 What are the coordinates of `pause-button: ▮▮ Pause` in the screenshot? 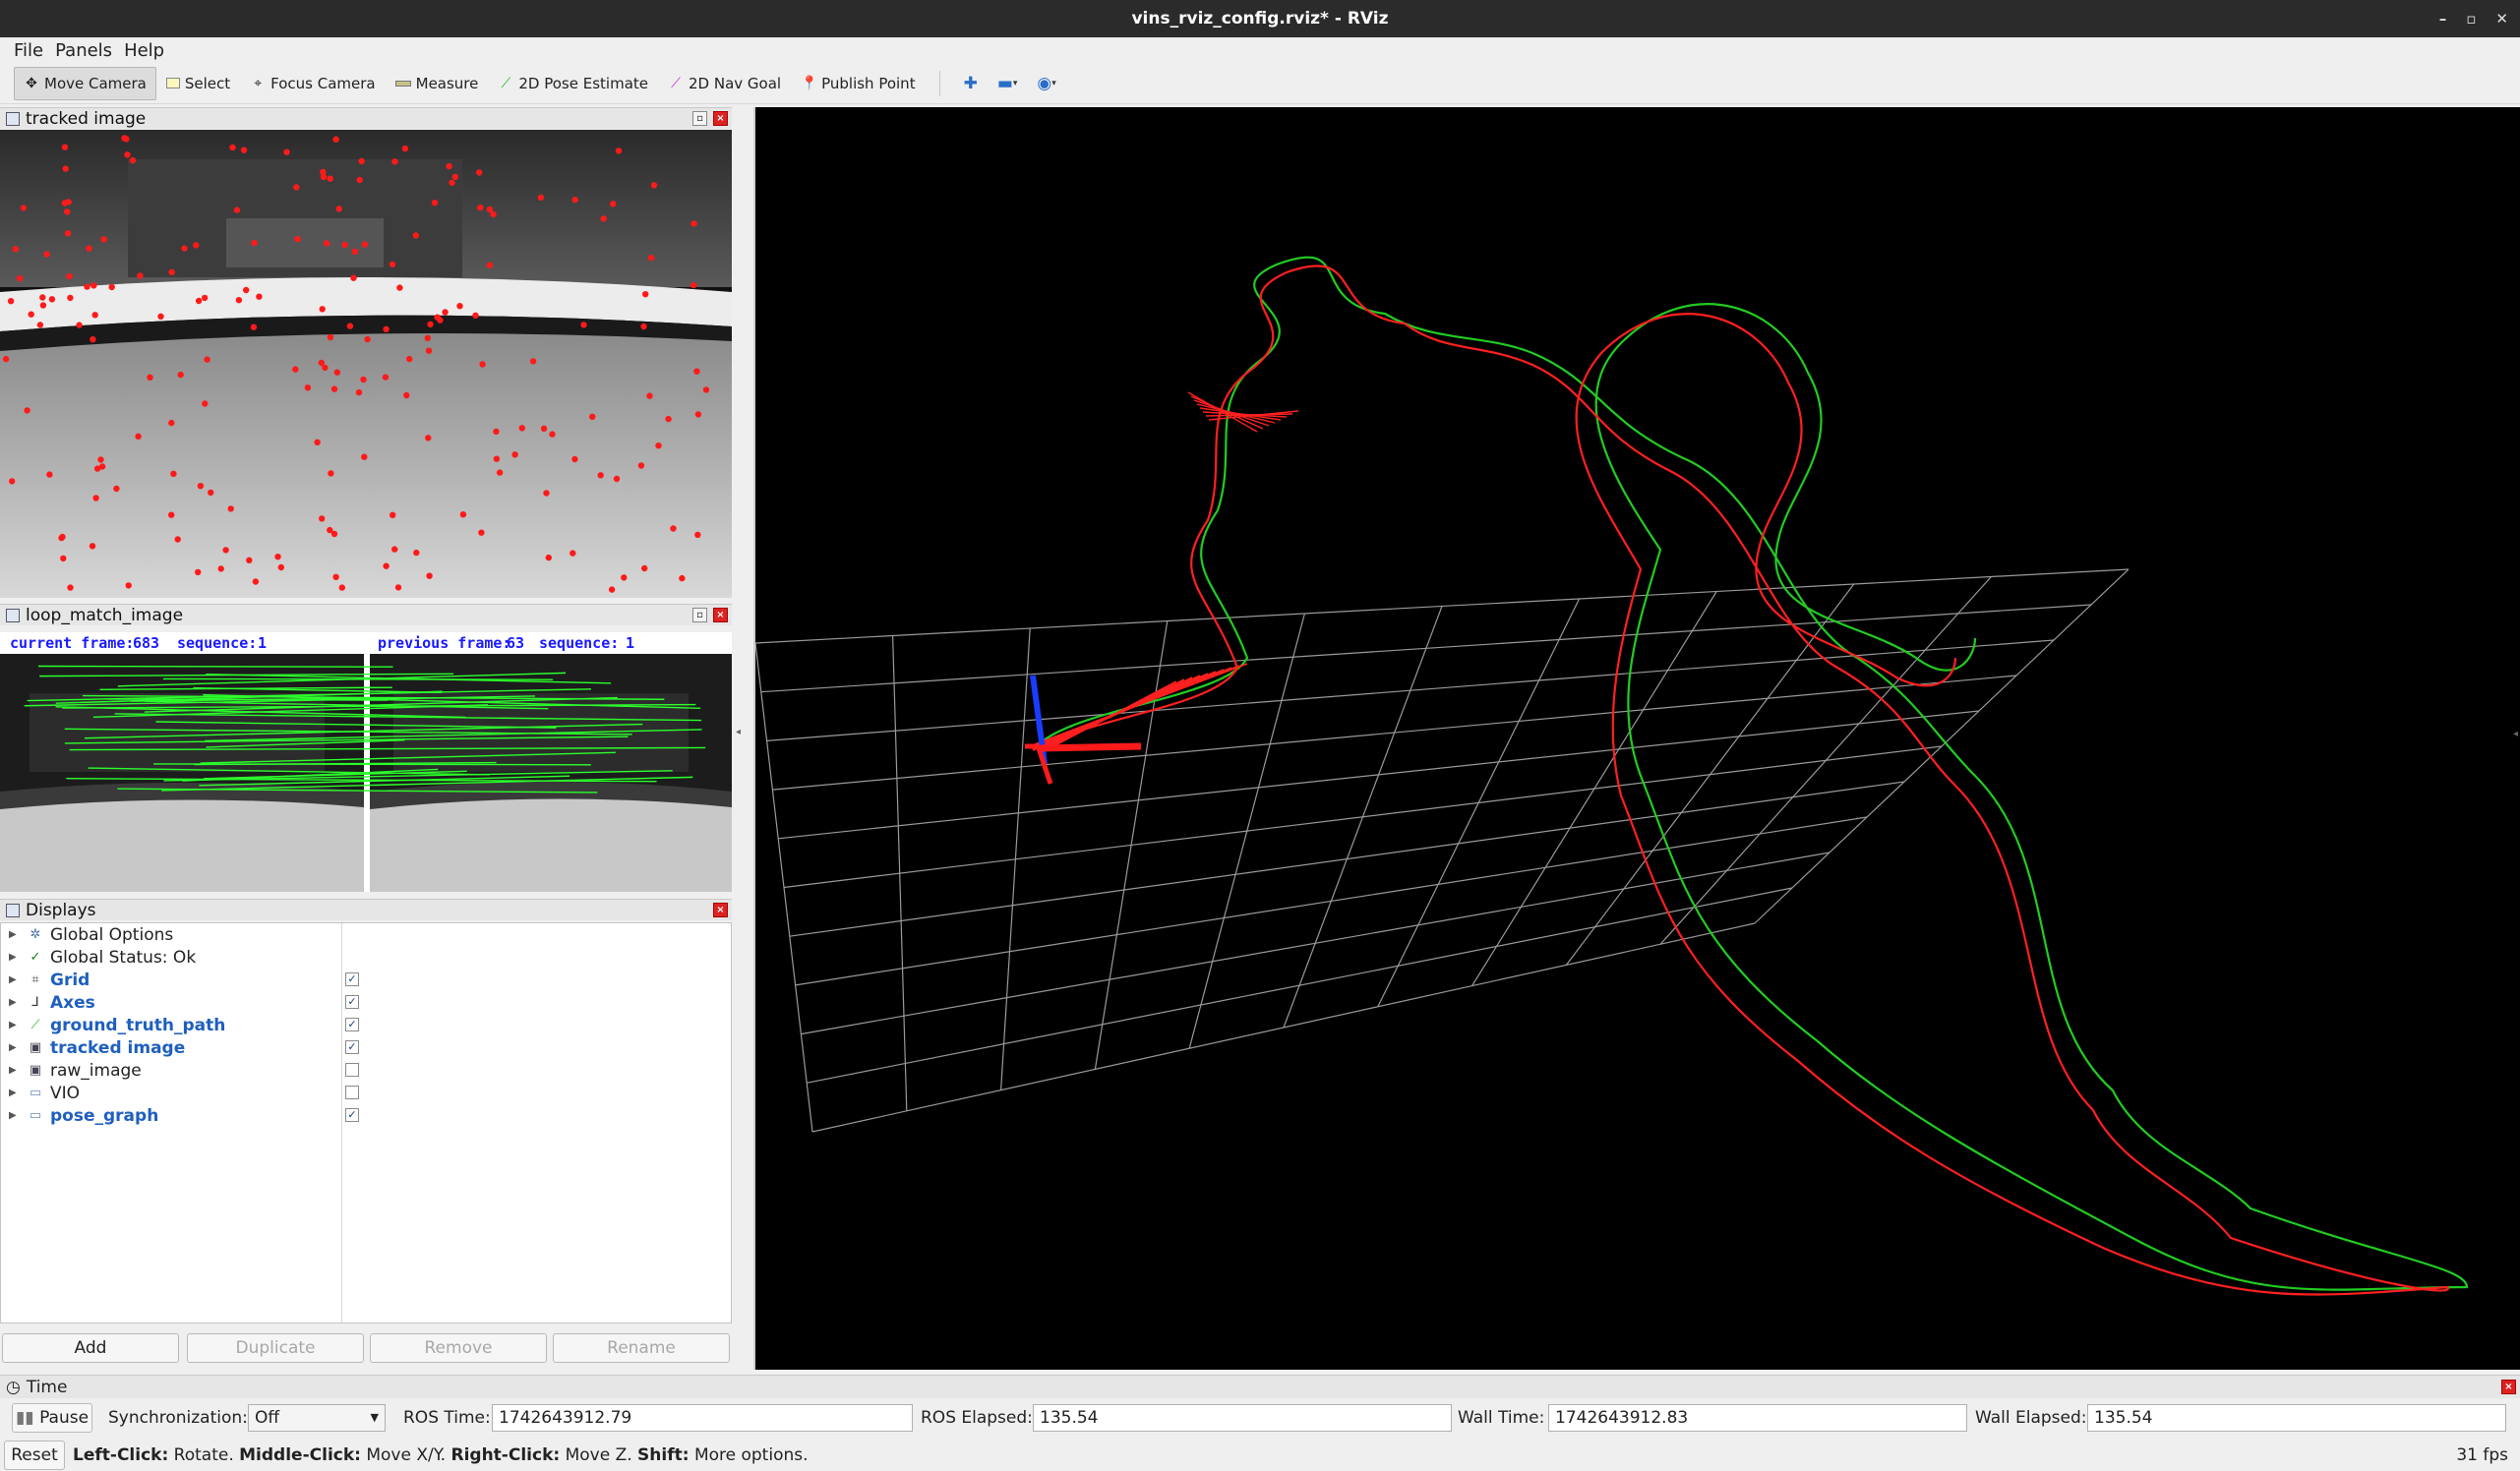 It's located at (52, 1418).